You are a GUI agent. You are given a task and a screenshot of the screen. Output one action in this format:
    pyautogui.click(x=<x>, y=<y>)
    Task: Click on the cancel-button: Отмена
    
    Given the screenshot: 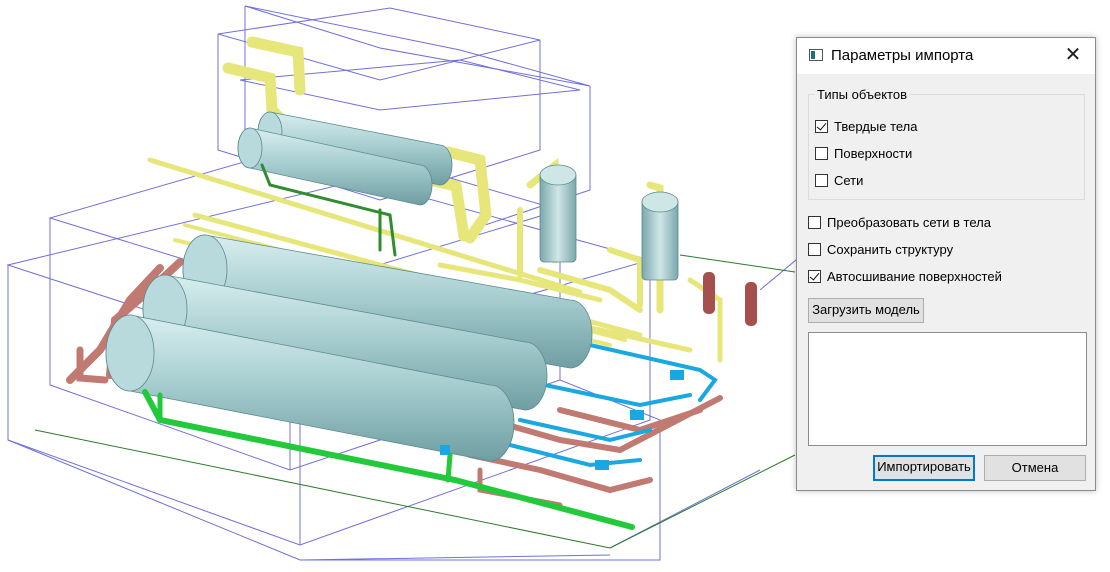 What is the action you would take?
    pyautogui.click(x=1035, y=468)
    